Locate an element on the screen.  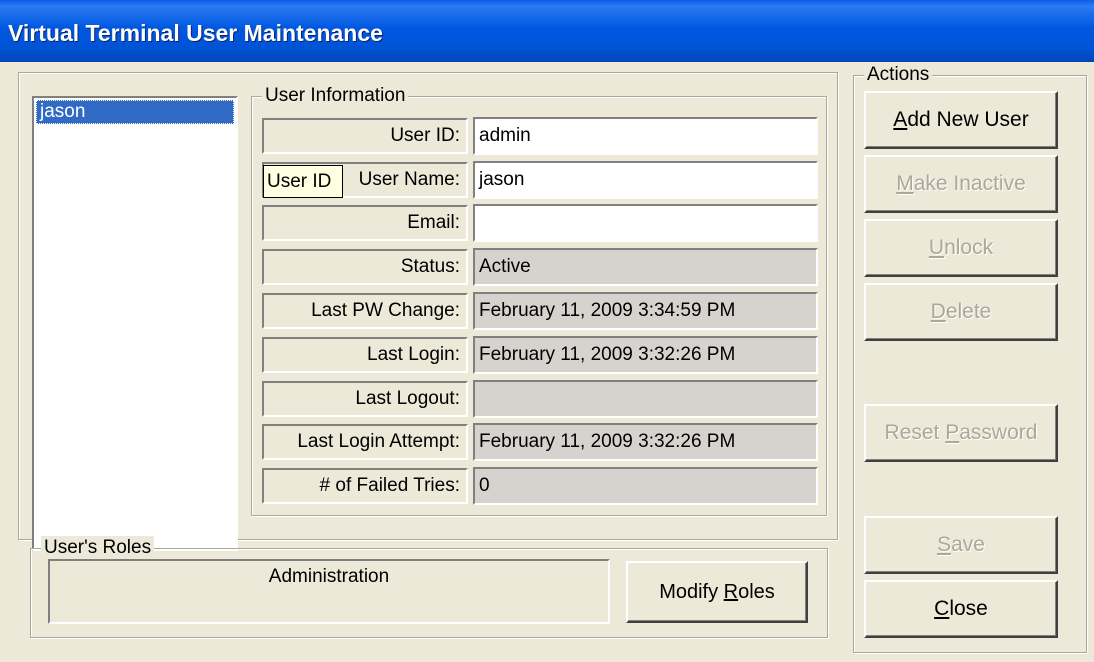
user-listbox: jason is located at coordinates (135, 323).